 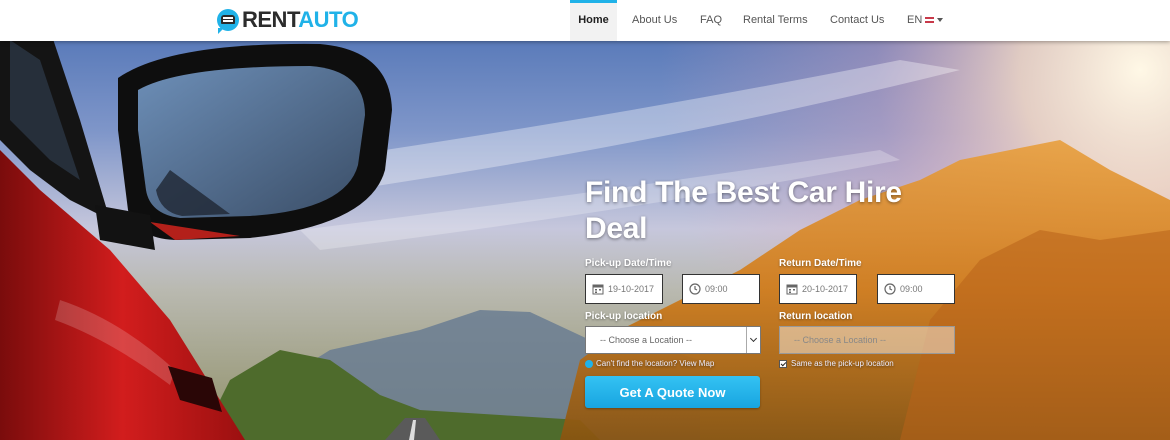 I want to click on return-date-input: 20-10-2017, so click(x=818, y=289).